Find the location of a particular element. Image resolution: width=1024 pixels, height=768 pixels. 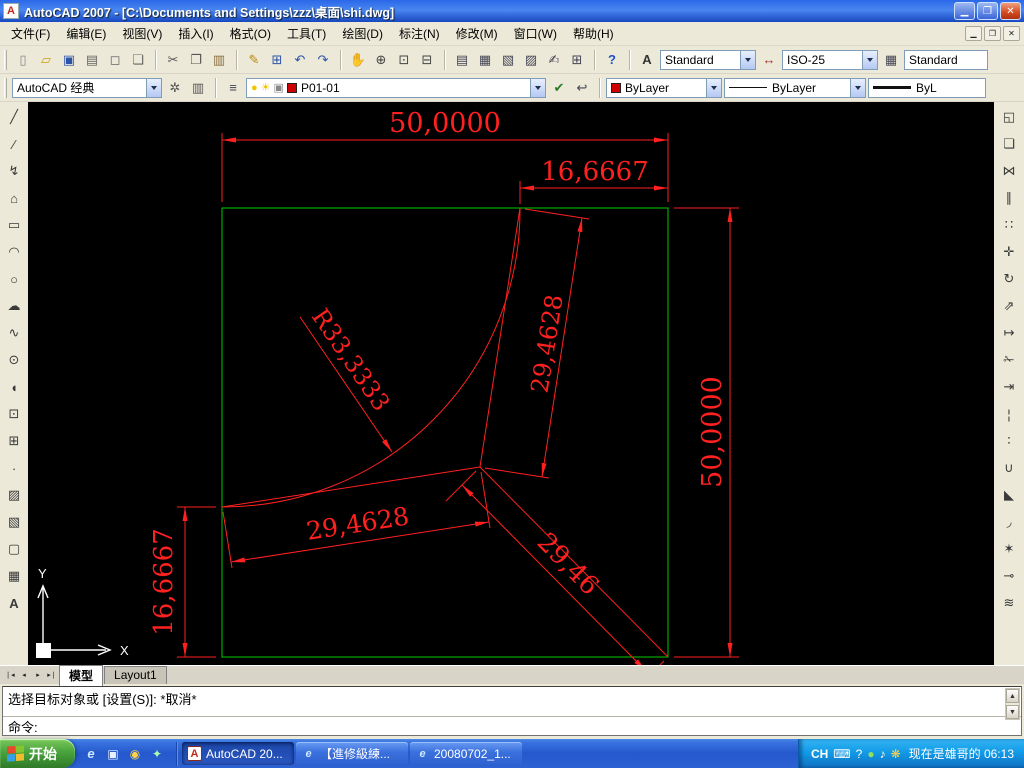

antivirus-tray-icon: ● is located at coordinates (870, 754).